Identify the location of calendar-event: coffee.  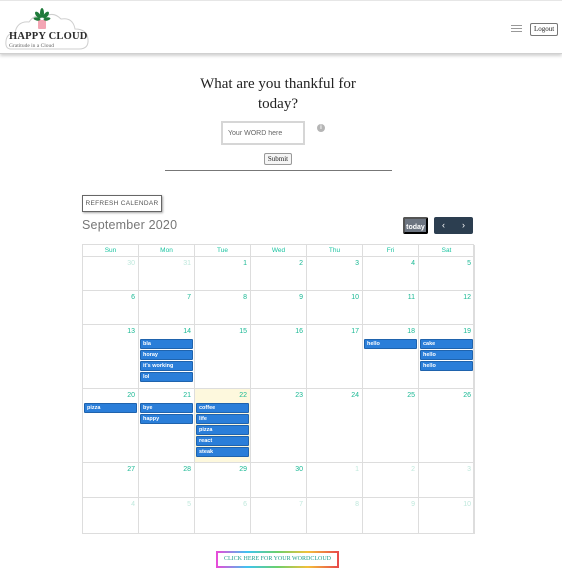
(222, 408).